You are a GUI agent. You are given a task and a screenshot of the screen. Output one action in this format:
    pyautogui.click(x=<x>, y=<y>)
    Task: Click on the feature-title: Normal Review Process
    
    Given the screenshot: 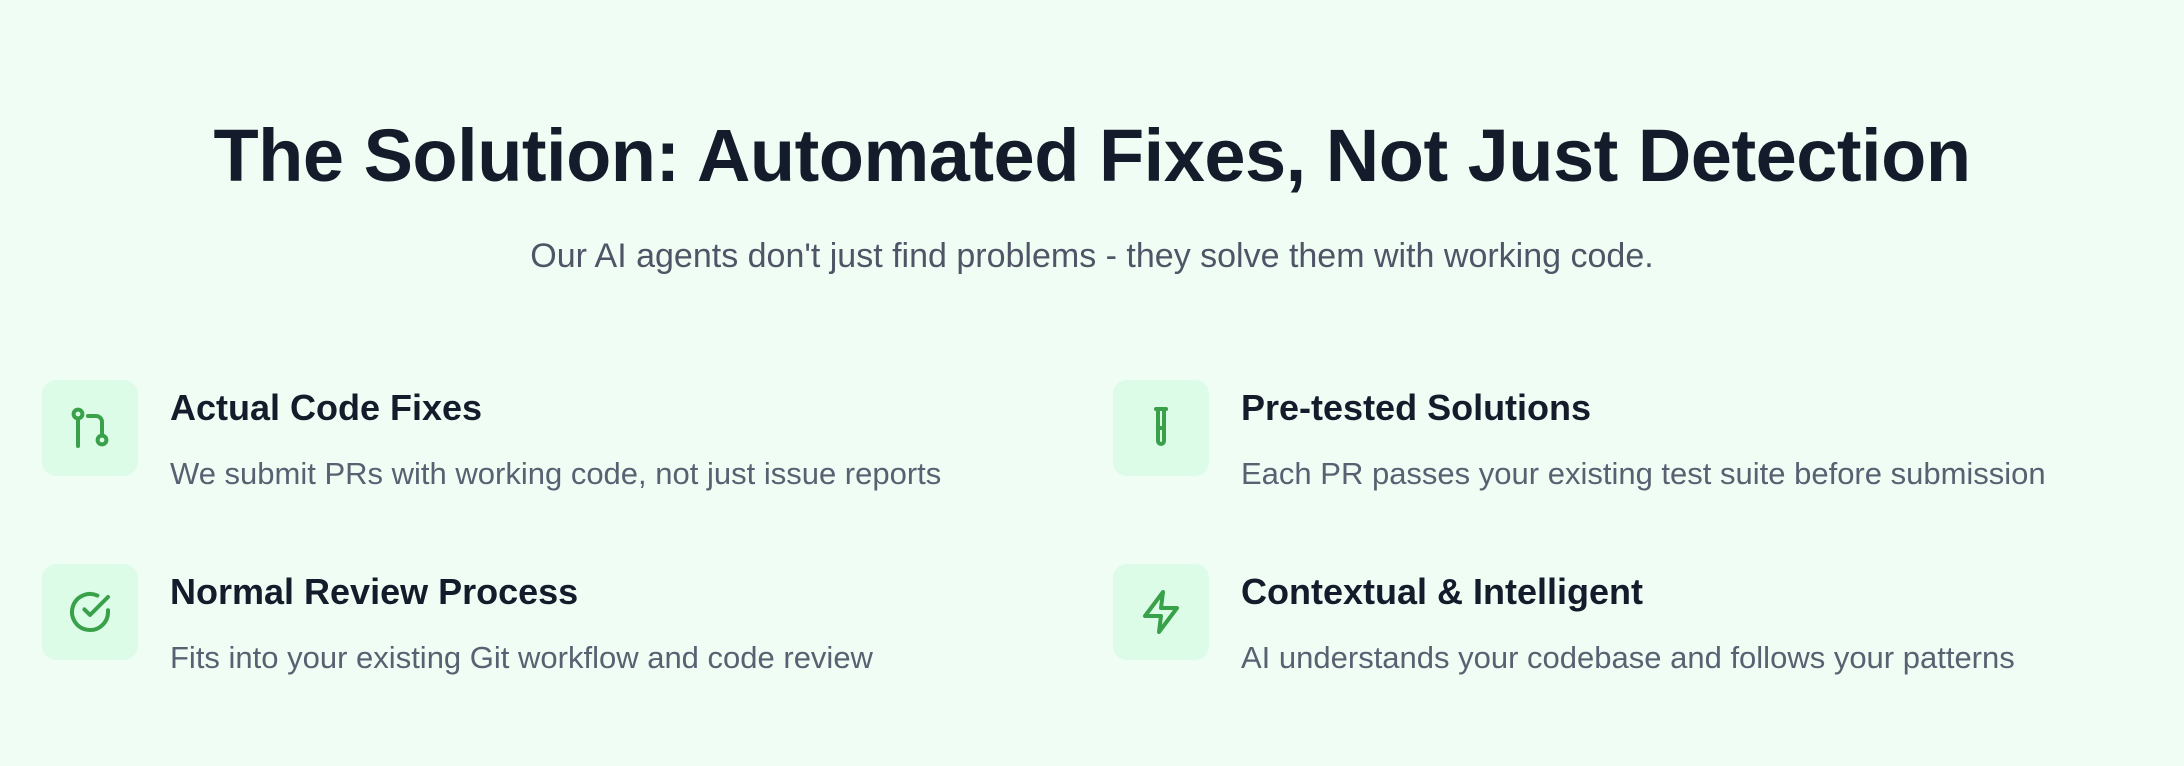 What is the action you would take?
    pyautogui.click(x=374, y=591)
    